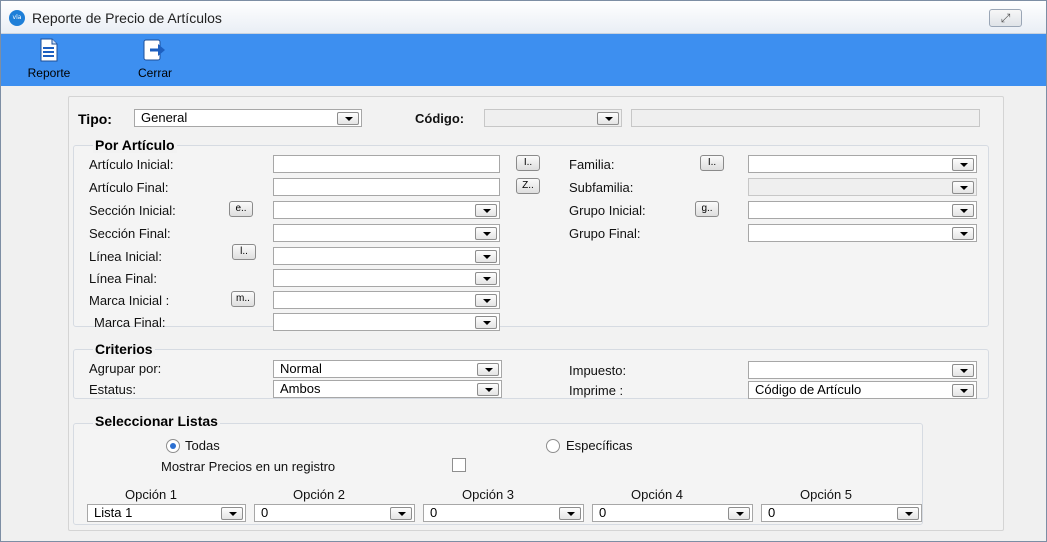  What do you see at coordinates (528, 163) in the screenshot?
I see `articulo-inicial-search-button: I..` at bounding box center [528, 163].